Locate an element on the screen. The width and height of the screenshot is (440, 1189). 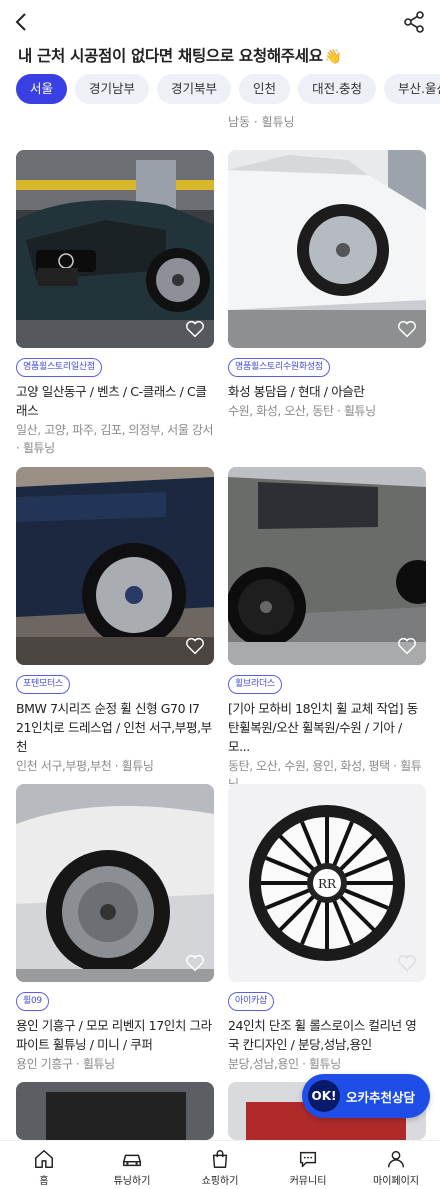
tab-home: 홈 is located at coordinates (44, 1165).